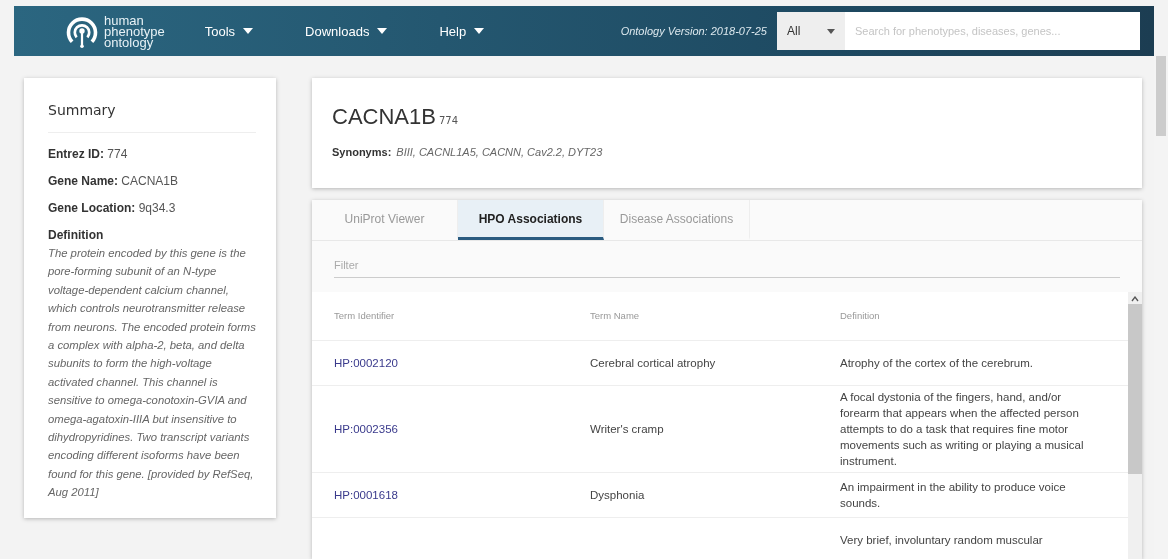 The image size is (1168, 559). What do you see at coordinates (152, 208) in the screenshot?
I see `summary-field: Gene Location: 9q34.3` at bounding box center [152, 208].